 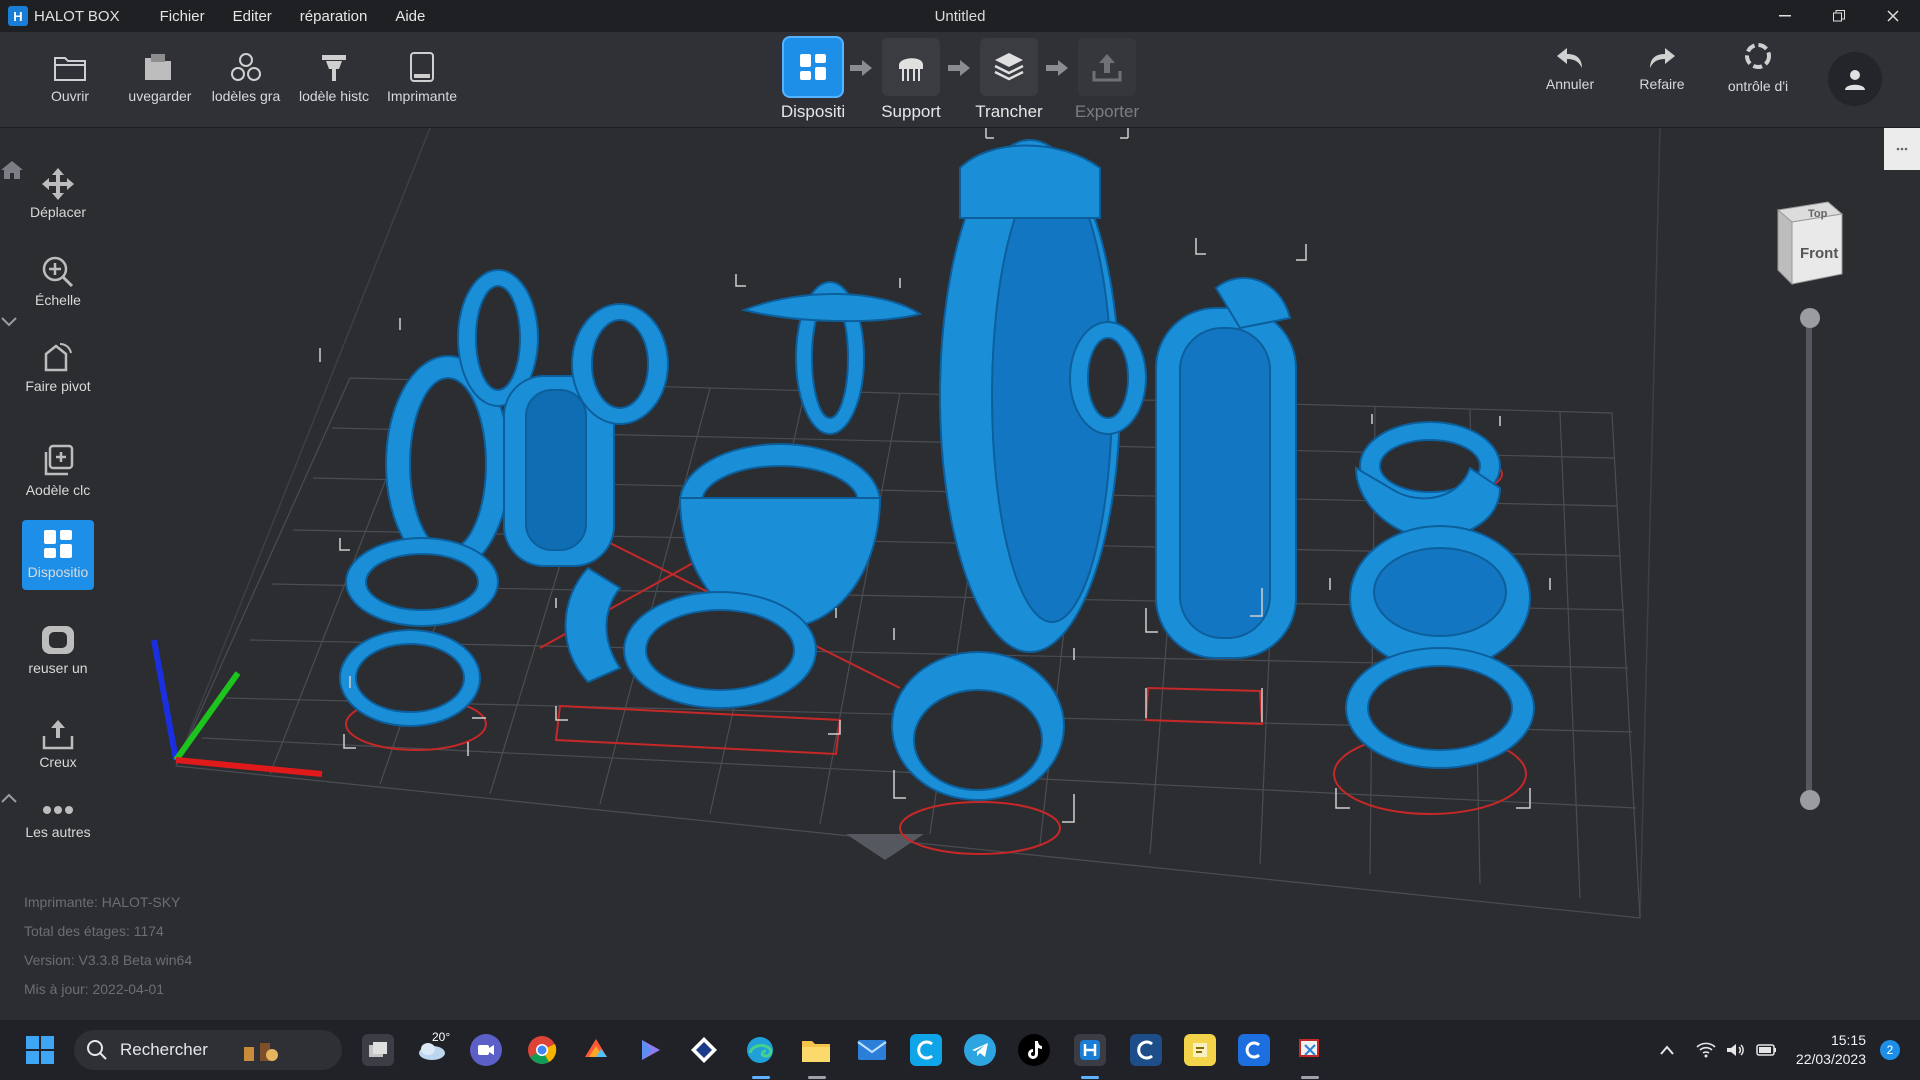 What do you see at coordinates (58, 832) in the screenshot?
I see `more-label: Les autres` at bounding box center [58, 832].